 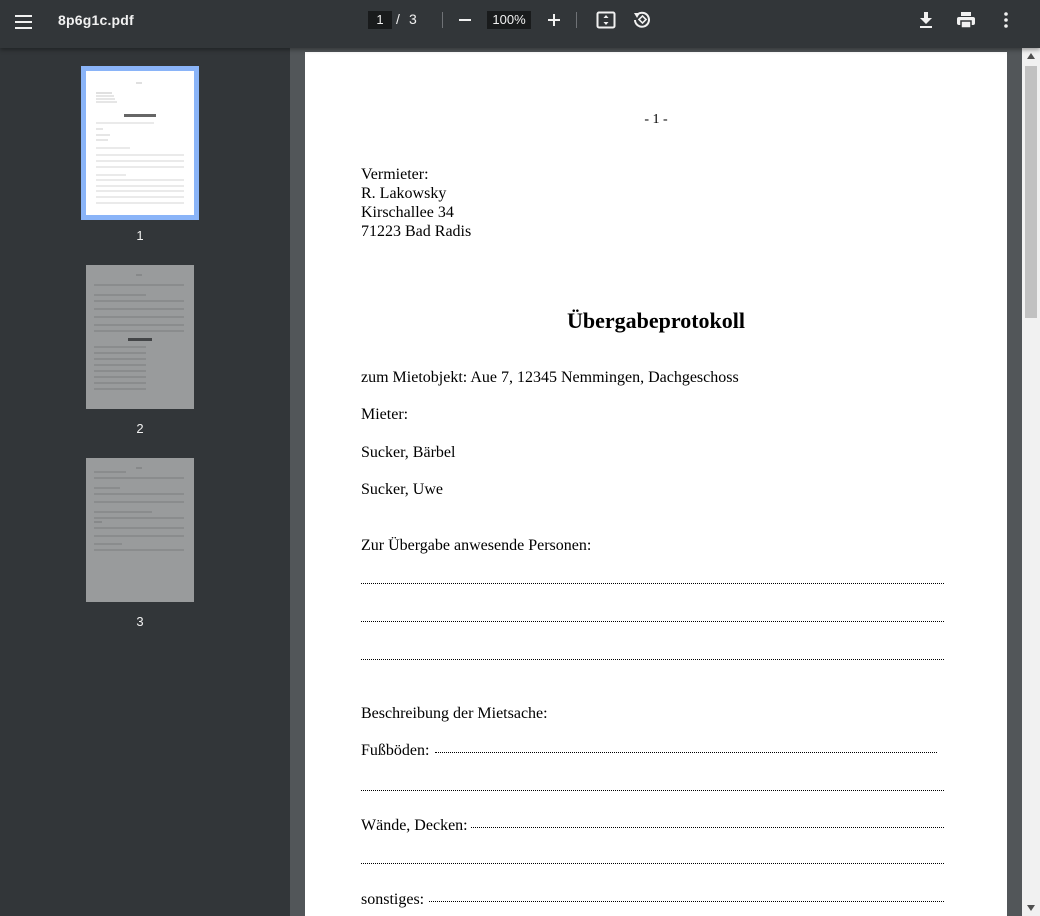 I want to click on print-icon, so click(x=966, y=20).